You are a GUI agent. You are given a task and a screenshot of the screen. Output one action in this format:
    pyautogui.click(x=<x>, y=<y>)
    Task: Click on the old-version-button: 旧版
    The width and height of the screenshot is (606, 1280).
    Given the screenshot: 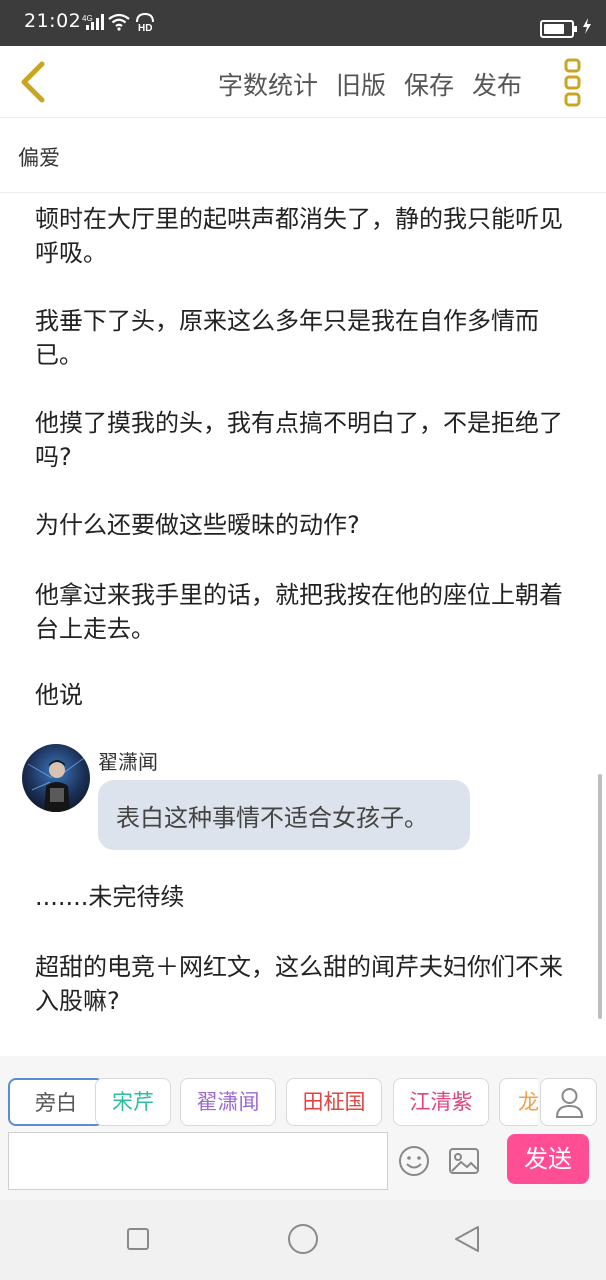 What is the action you would take?
    pyautogui.click(x=361, y=84)
    